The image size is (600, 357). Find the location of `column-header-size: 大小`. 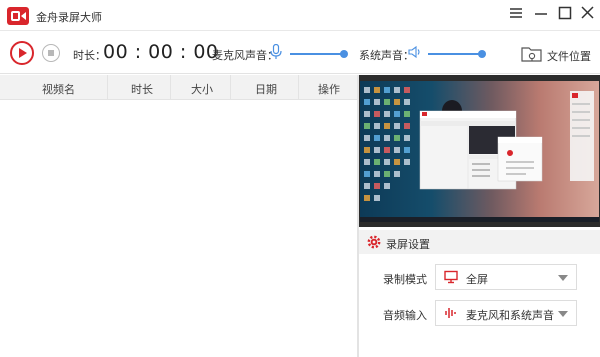

column-header-size: 大小 is located at coordinates (202, 89).